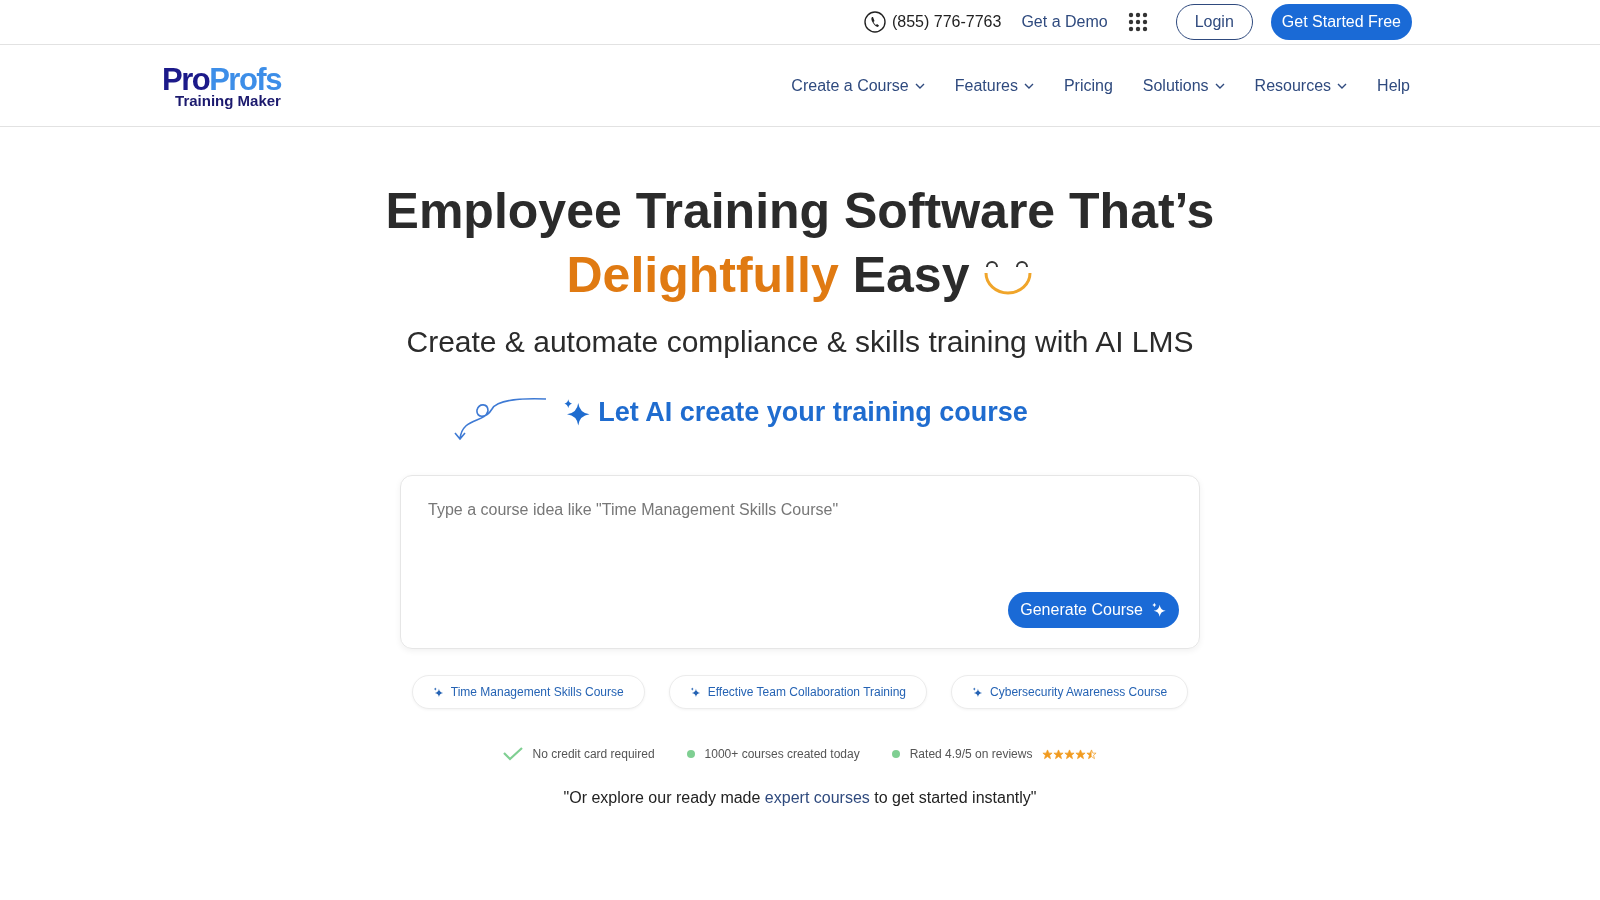 This screenshot has width=1600, height=900. Describe the element at coordinates (782, 754) in the screenshot. I see `benefit-text: 1000+ courses created today` at that location.